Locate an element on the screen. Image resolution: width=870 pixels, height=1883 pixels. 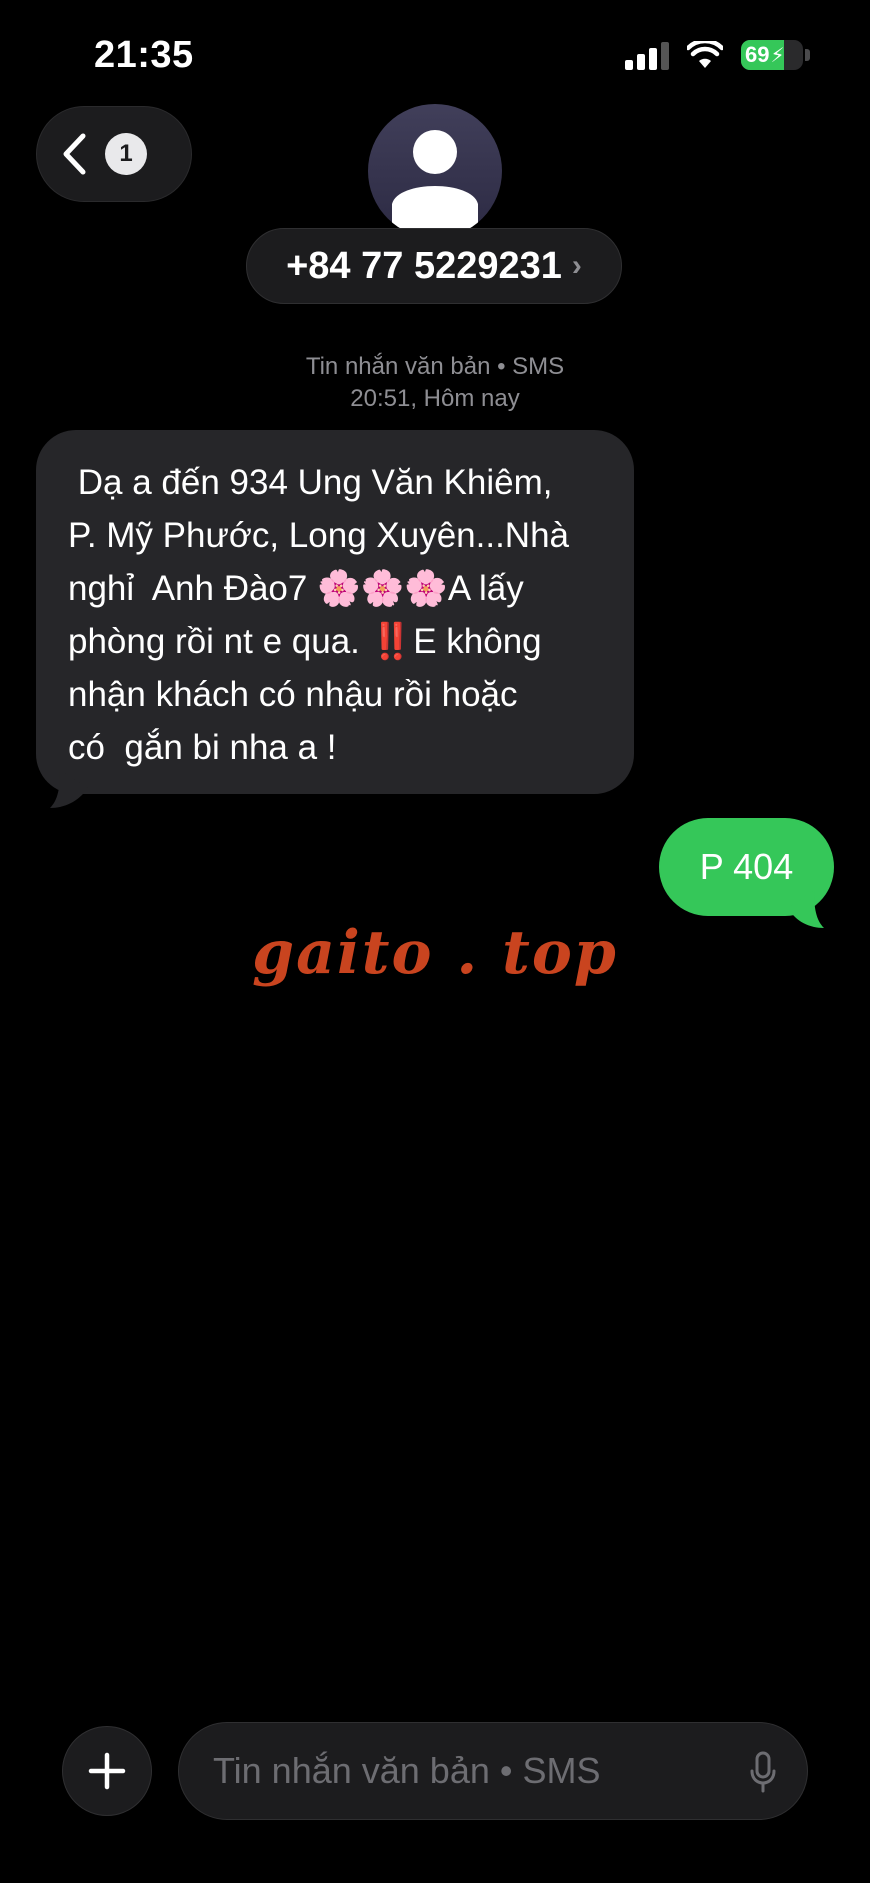
contact-name-button: +84 77 5229231 › is located at coordinates (434, 266).